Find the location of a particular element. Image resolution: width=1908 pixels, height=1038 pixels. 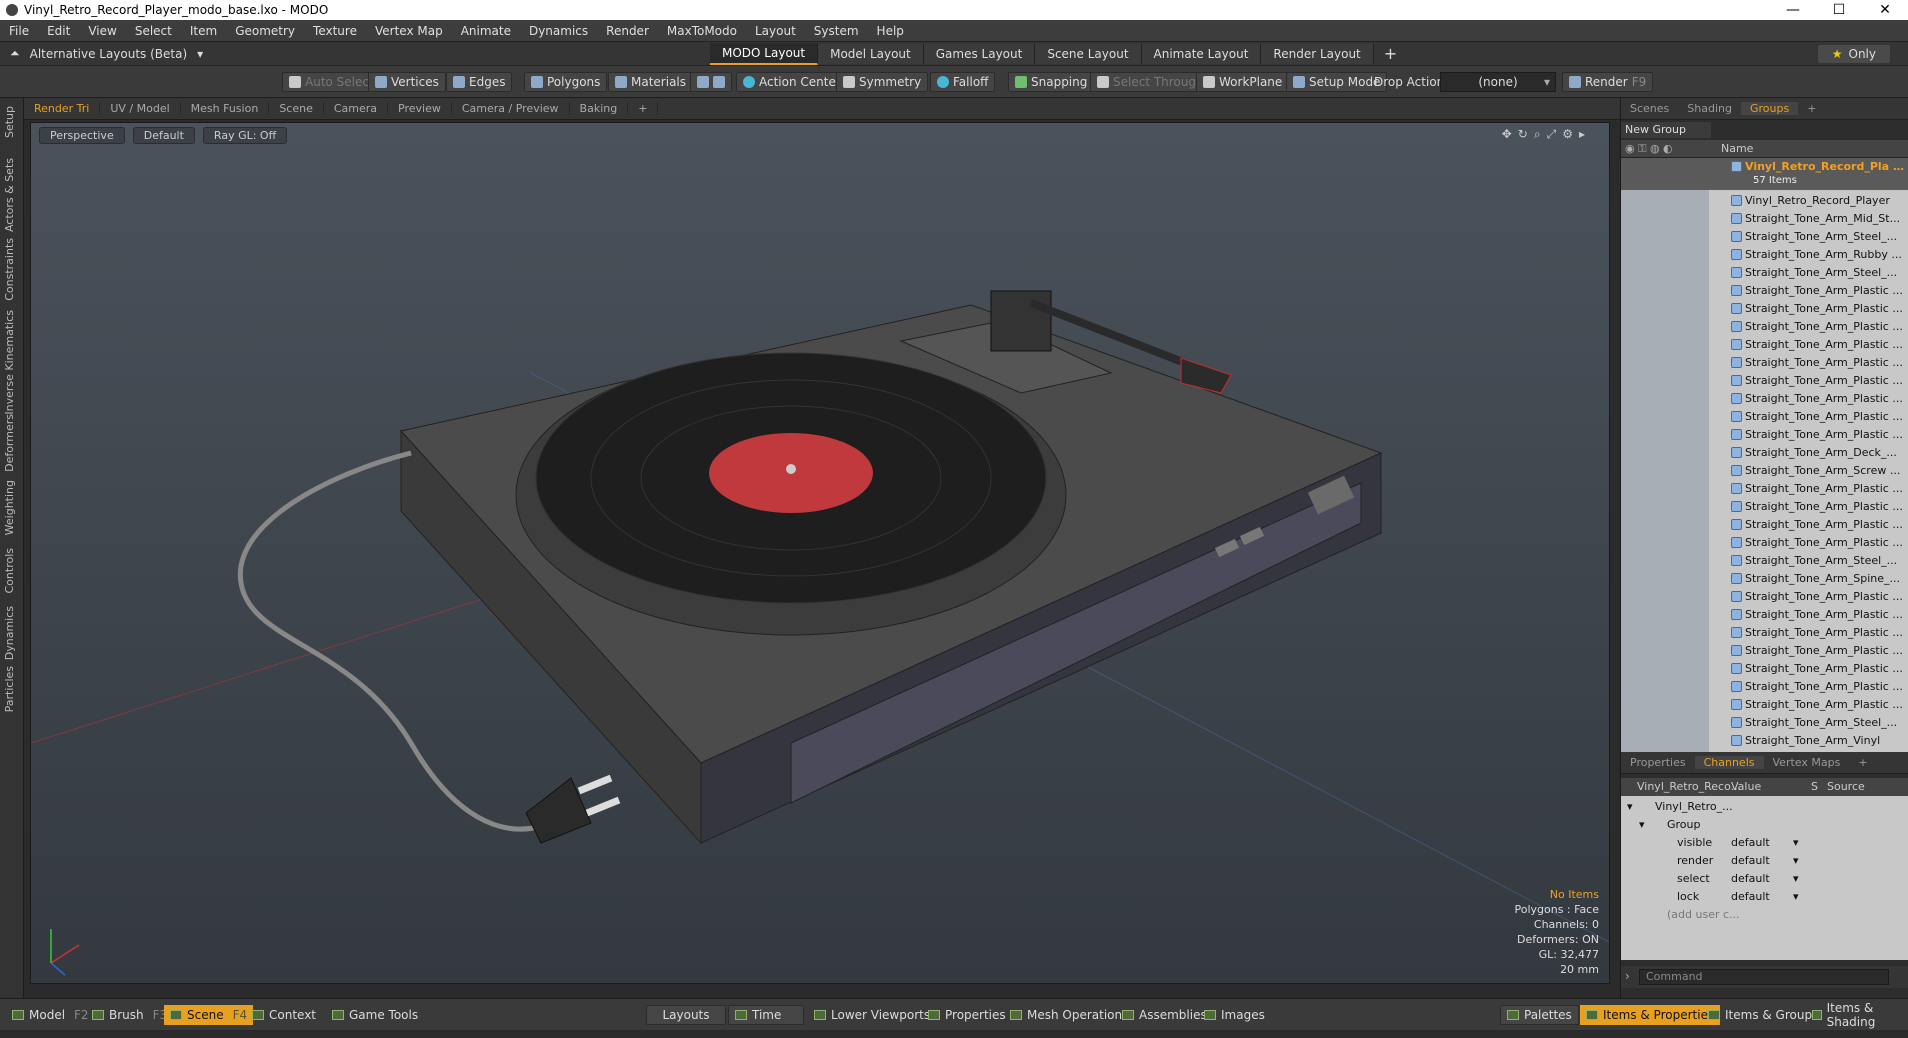

tab-baking: Baking is located at coordinates (599, 108).